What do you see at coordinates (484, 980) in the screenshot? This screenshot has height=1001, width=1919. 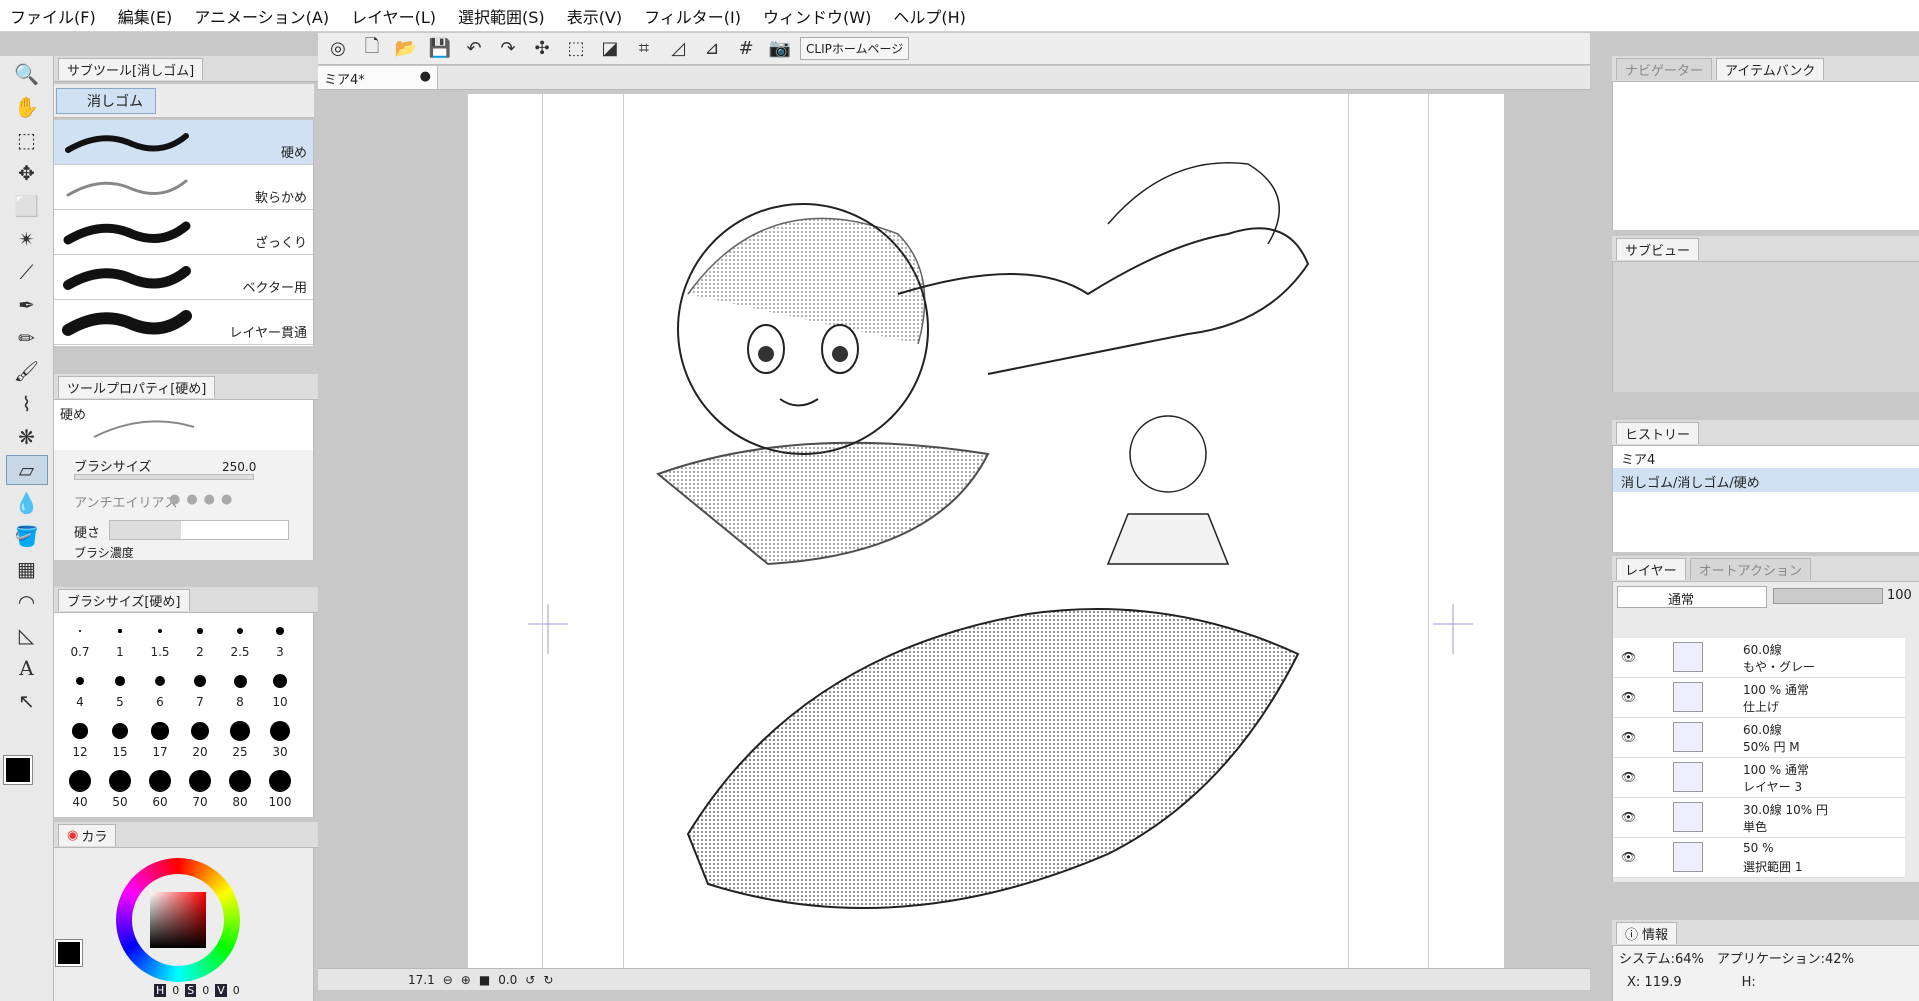 I see `fit-icon: ■` at bounding box center [484, 980].